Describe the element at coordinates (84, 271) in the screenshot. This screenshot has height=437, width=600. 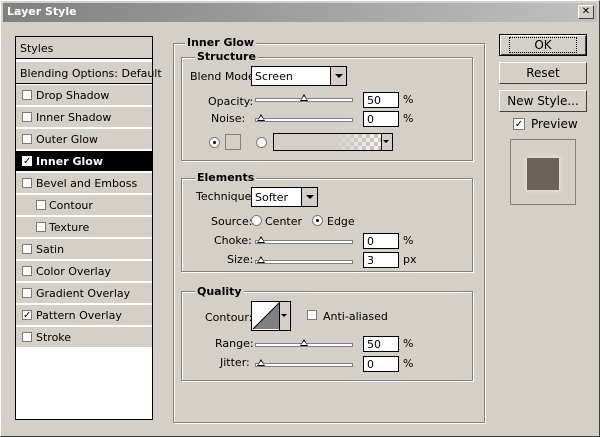
I see `list-item-color-overlay: Color Overlay` at that location.